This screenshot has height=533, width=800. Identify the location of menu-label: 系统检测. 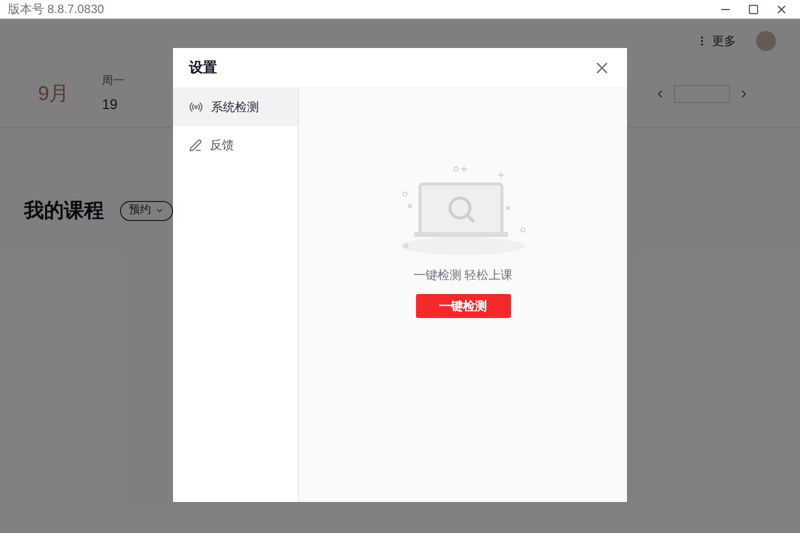
(235, 107).